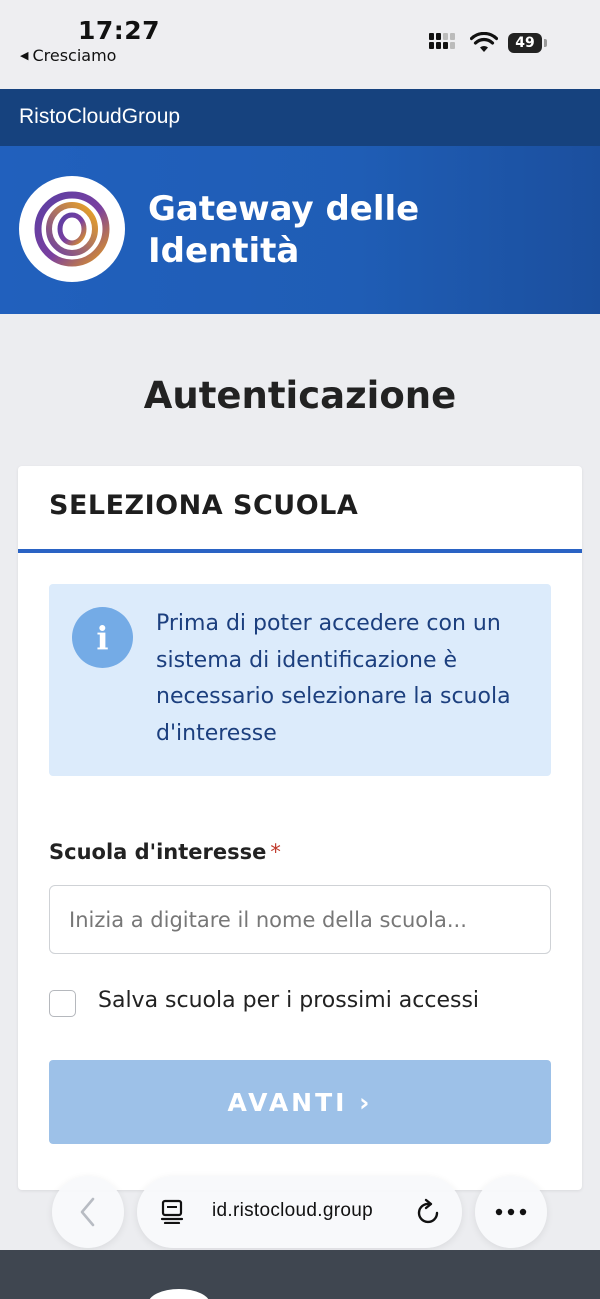  I want to click on address-bar: id.ristocloud.group, so click(299, 1212).